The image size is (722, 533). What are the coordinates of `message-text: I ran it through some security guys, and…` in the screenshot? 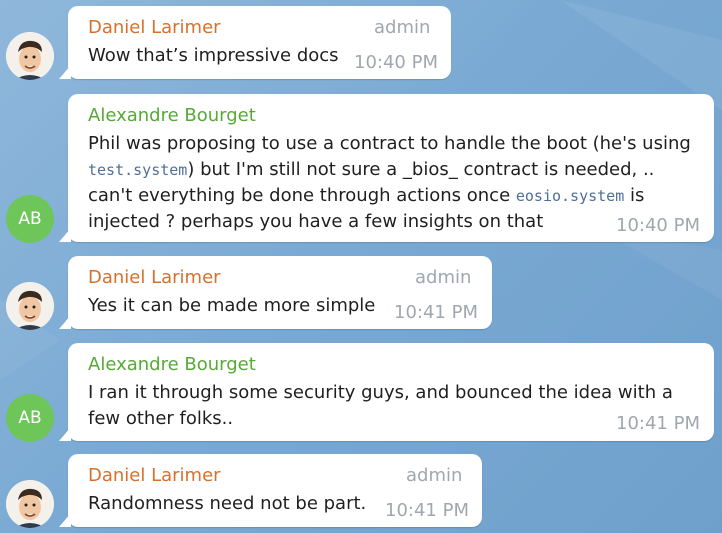 It's located at (380, 406).